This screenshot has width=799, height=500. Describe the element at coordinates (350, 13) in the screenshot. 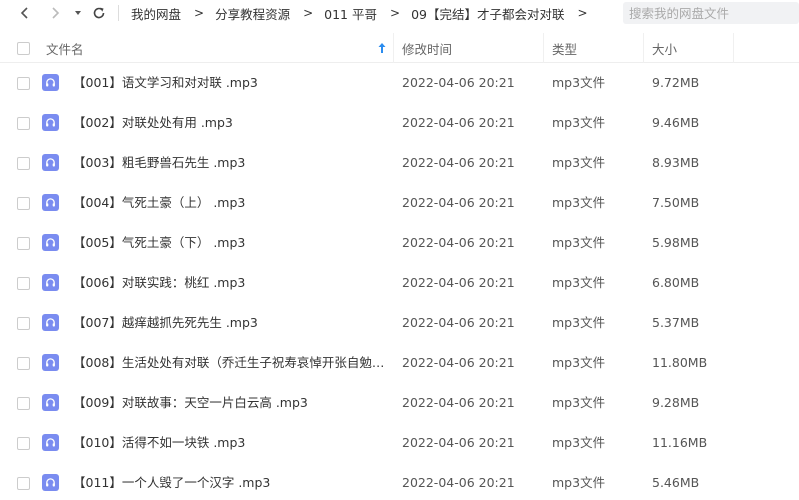

I see `breadcrumb-item: 011 平哥` at that location.